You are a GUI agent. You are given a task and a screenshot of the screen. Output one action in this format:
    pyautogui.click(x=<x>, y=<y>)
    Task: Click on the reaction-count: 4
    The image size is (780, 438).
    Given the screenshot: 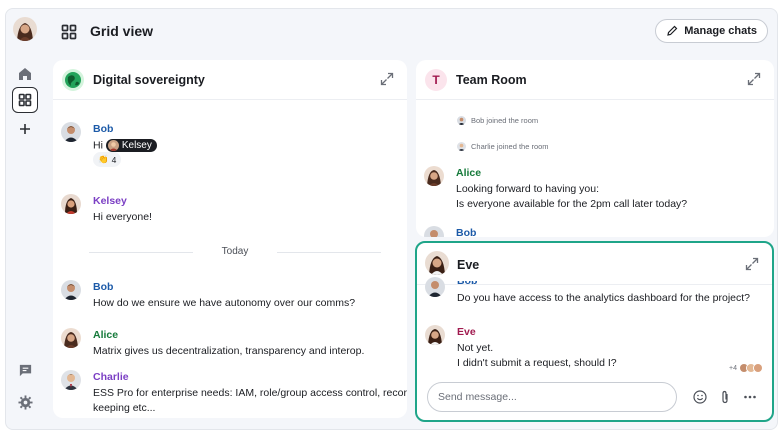 What is the action you would take?
    pyautogui.click(x=114, y=159)
    